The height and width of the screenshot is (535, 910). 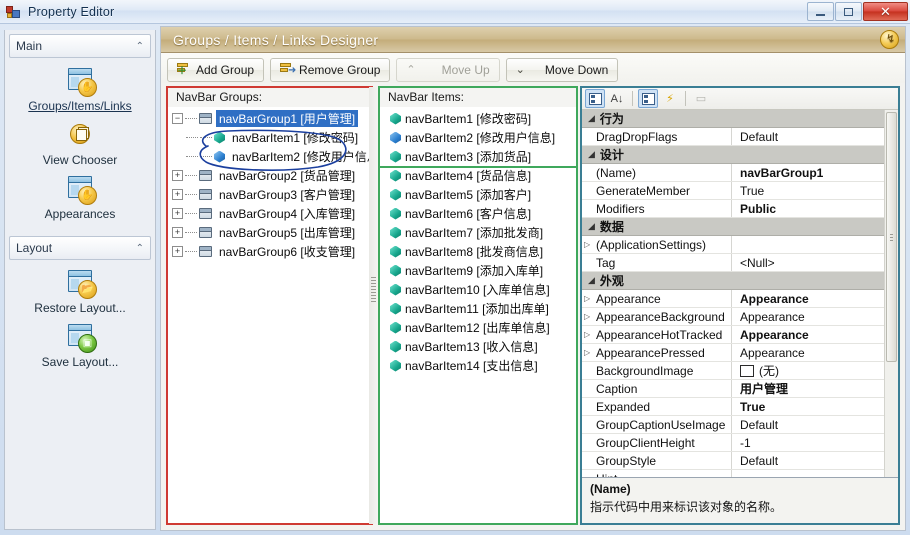 What do you see at coordinates (480, 365) in the screenshot?
I see `list-item: navBarItem14 [支出信息]` at bounding box center [480, 365].